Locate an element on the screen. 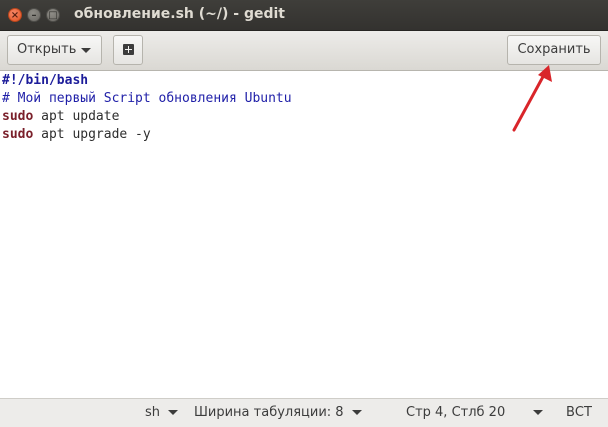 The width and height of the screenshot is (608, 427). new-tab-button is located at coordinates (128, 50).